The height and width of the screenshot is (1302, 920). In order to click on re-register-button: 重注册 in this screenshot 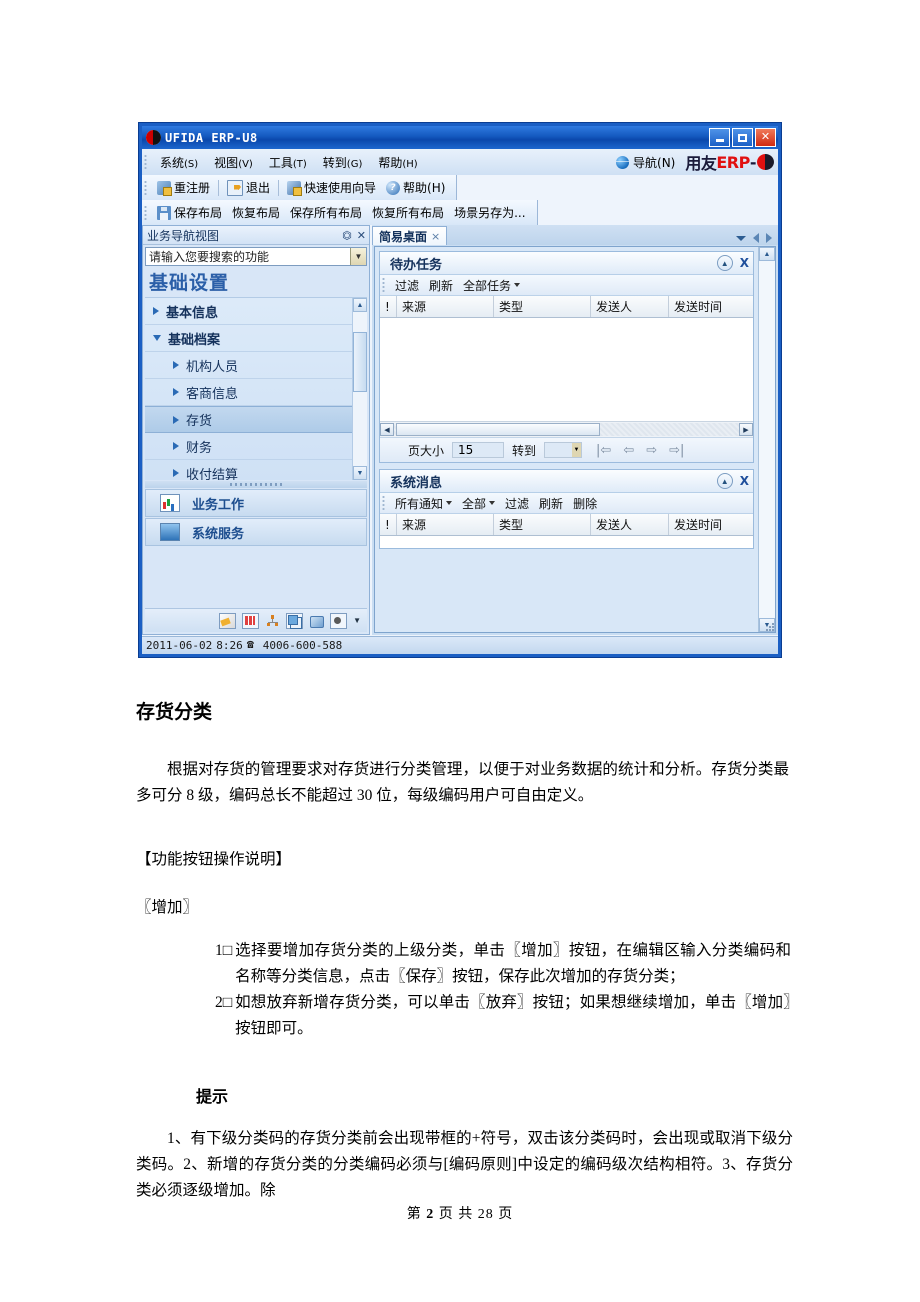, I will do `click(183, 187)`.